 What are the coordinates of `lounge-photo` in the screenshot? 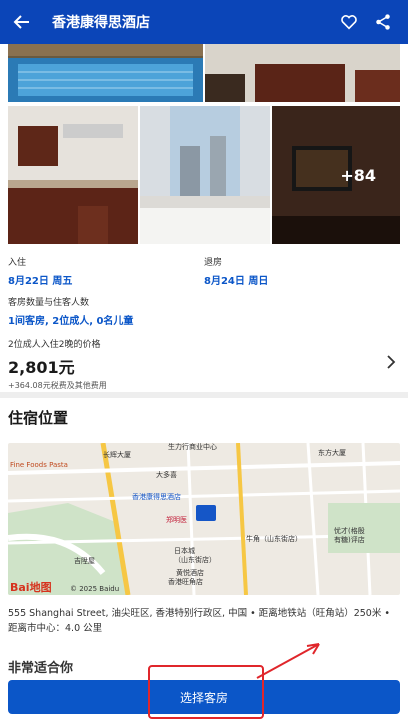 It's located at (302, 73).